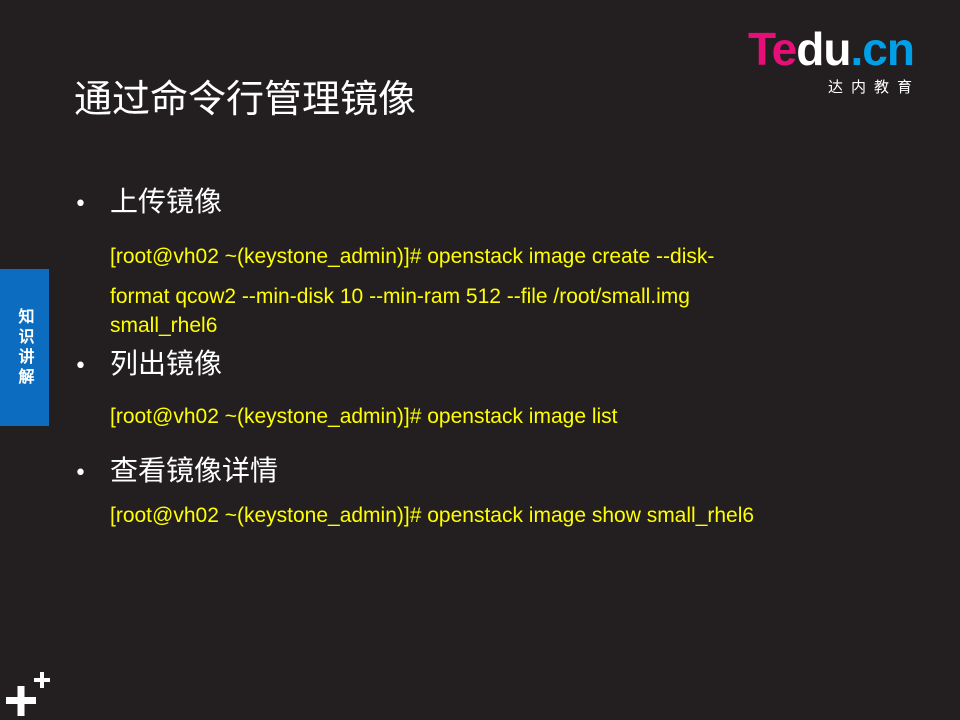 This screenshot has width=960, height=720. I want to click on bullet-list-images: • 列出镜像, so click(148, 365).